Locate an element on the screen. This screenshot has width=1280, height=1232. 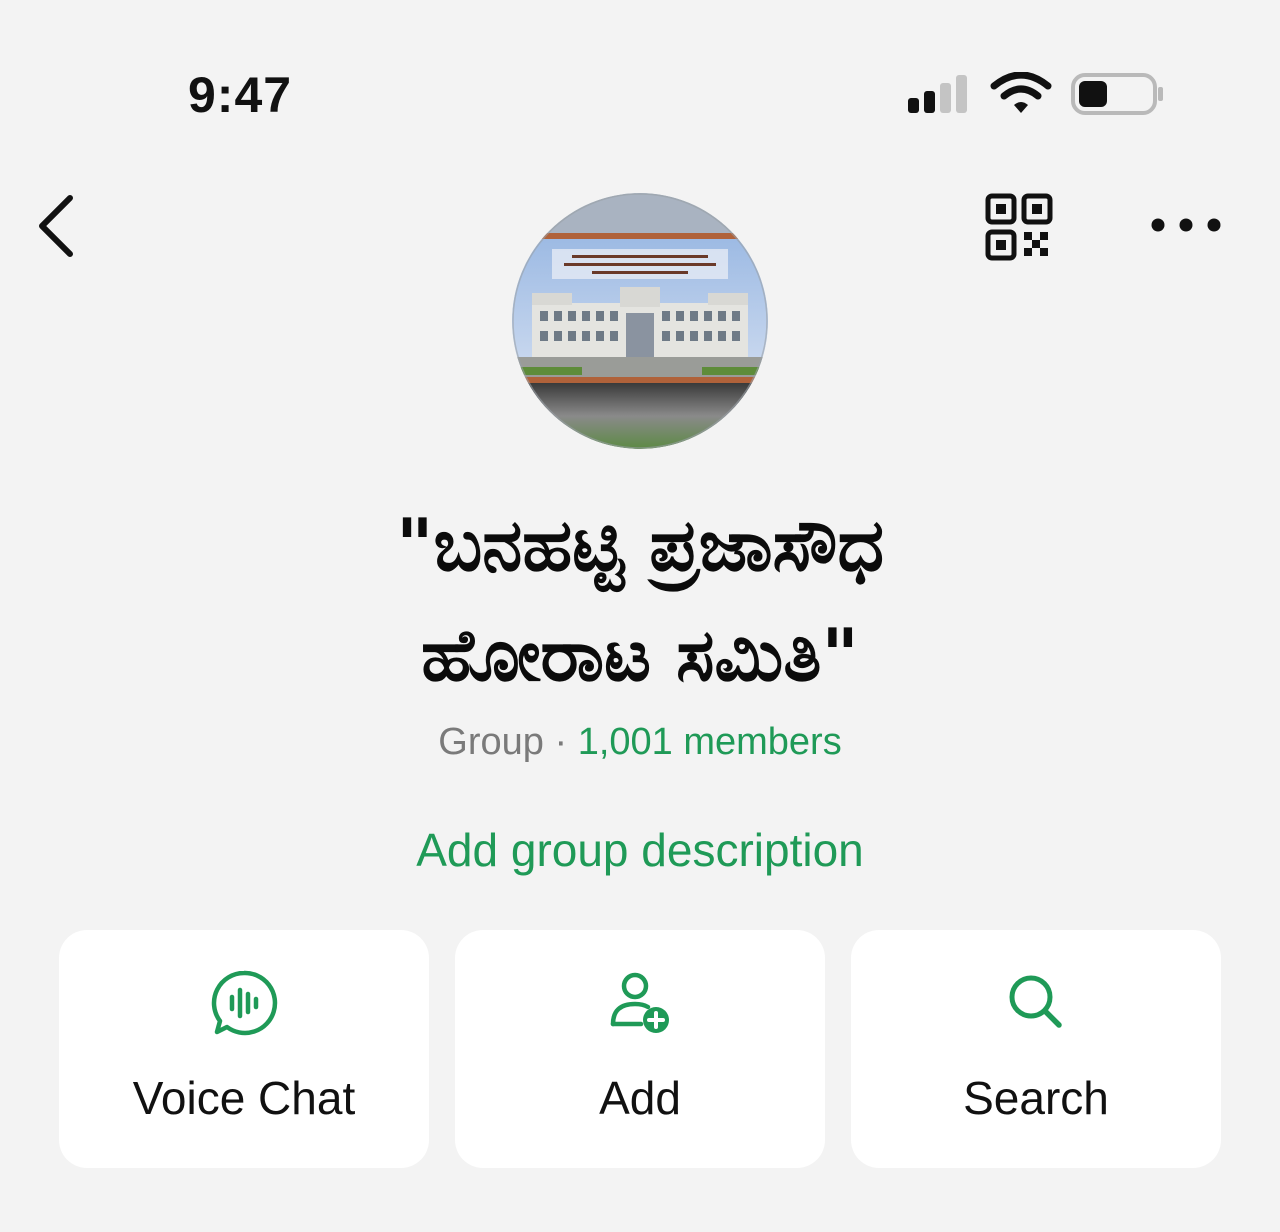
voice-chat-icon is located at coordinates (244, 1003).